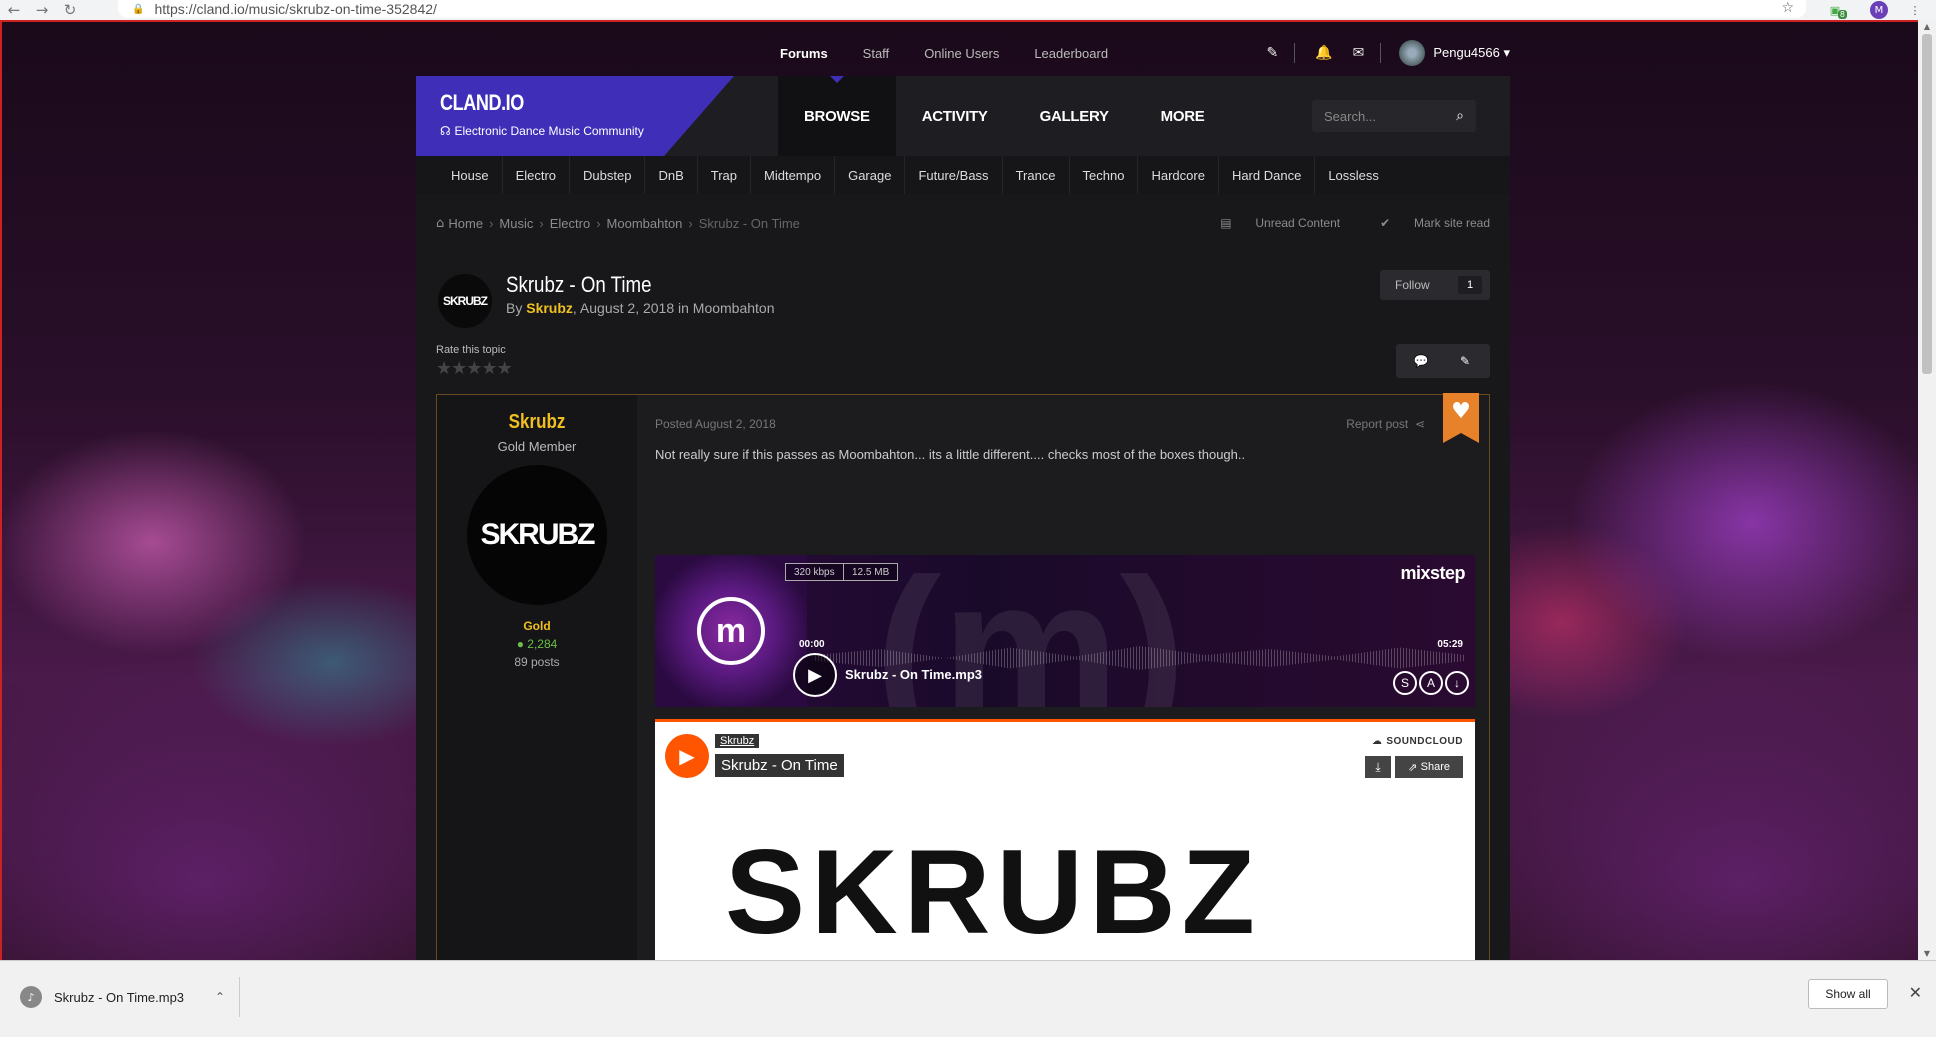  Describe the element at coordinates (725, 175) in the screenshot. I see `genre-trap: Trap` at that location.